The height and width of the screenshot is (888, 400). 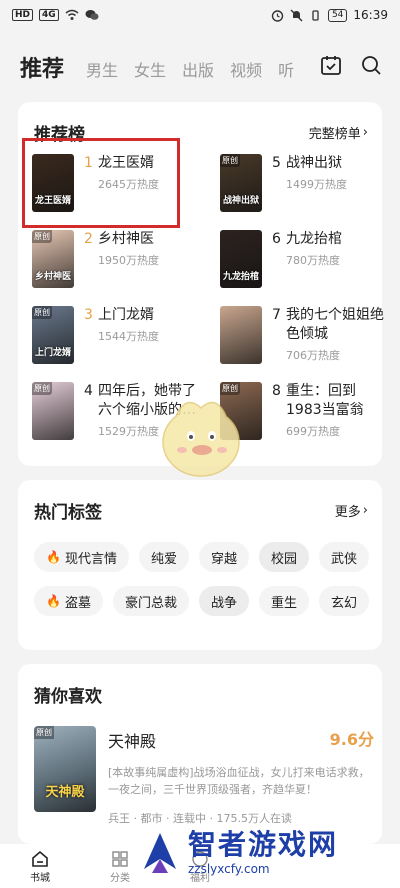 What do you see at coordinates (240, 201) in the screenshot?
I see `cover-title: 战神出狱` at bounding box center [240, 201].